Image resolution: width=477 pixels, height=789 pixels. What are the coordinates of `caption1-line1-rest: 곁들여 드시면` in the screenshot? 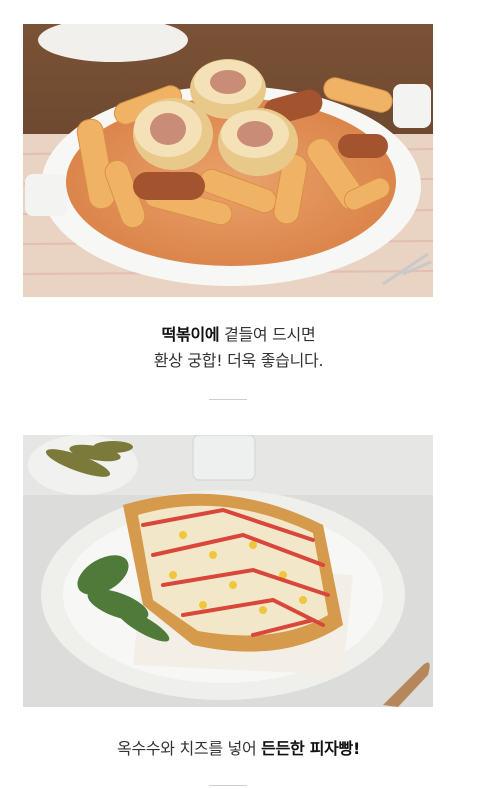 It's located at (267, 334).